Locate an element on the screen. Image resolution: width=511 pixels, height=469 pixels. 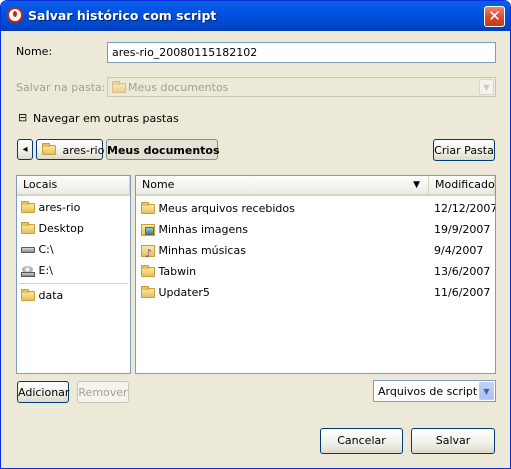
file-row: Minhas músicas is located at coordinates (193, 252).